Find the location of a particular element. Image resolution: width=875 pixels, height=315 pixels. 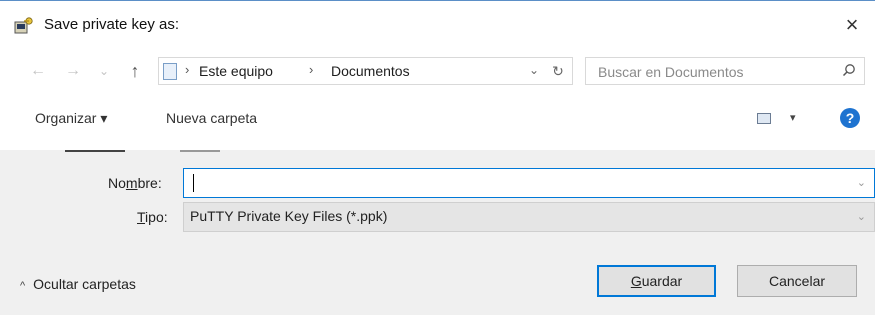

refresh-icon: ↻ is located at coordinates (558, 71).